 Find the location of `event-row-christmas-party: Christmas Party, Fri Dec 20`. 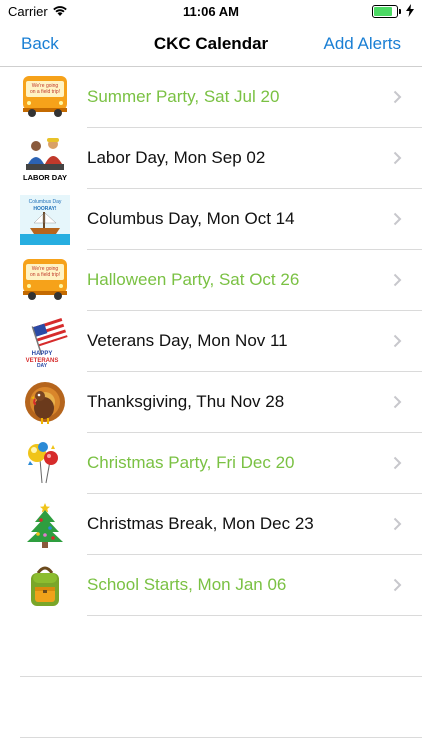

event-row-christmas-party: Christmas Party, Fri Dec 20 is located at coordinates (211, 463).